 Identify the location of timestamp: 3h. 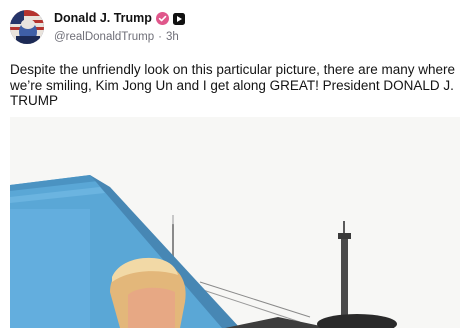
(172, 37).